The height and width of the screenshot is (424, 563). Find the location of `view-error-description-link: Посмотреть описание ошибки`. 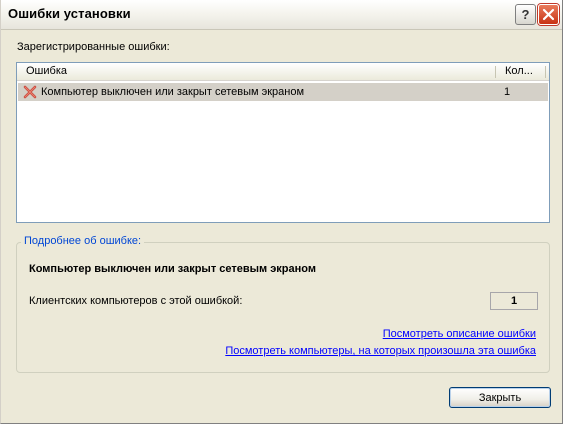

view-error-description-link: Посмотреть описание ошибки is located at coordinates (459, 334).